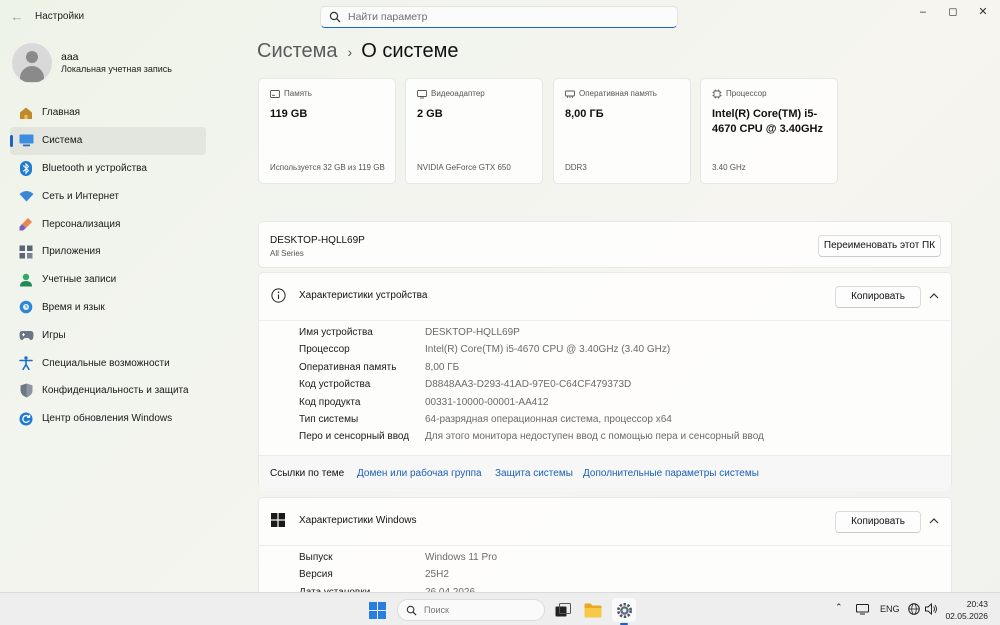  What do you see at coordinates (862, 609) in the screenshot?
I see `network-icon` at bounding box center [862, 609].